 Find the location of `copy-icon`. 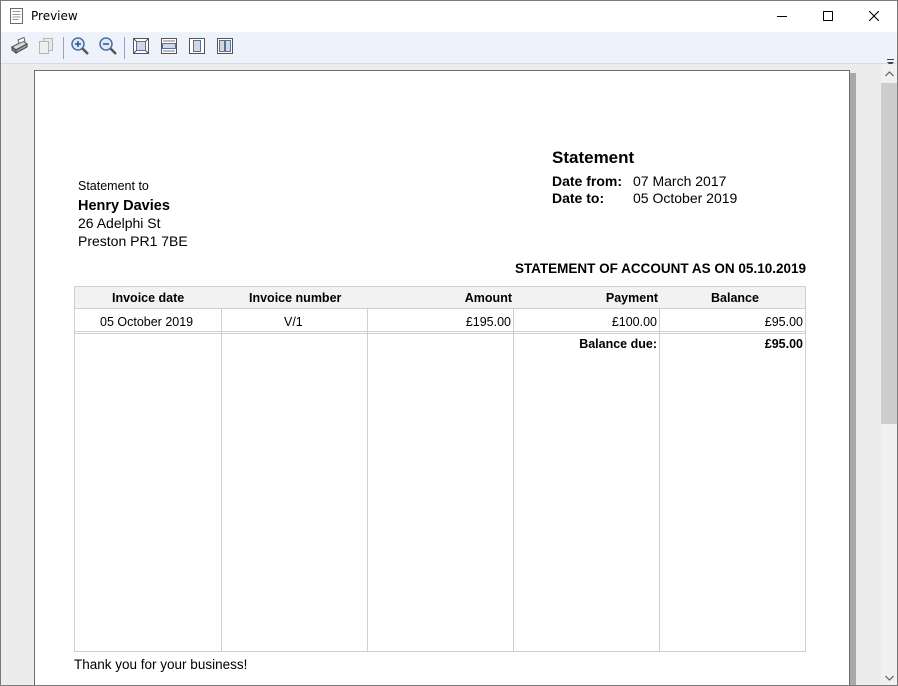

copy-icon is located at coordinates (46, 48).